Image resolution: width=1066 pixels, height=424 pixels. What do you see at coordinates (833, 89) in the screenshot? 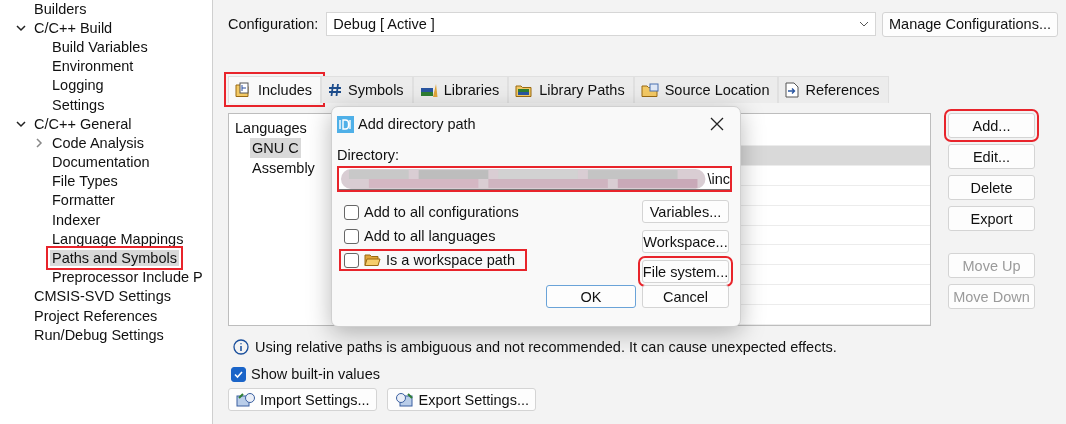
I see `tab: References` at bounding box center [833, 89].